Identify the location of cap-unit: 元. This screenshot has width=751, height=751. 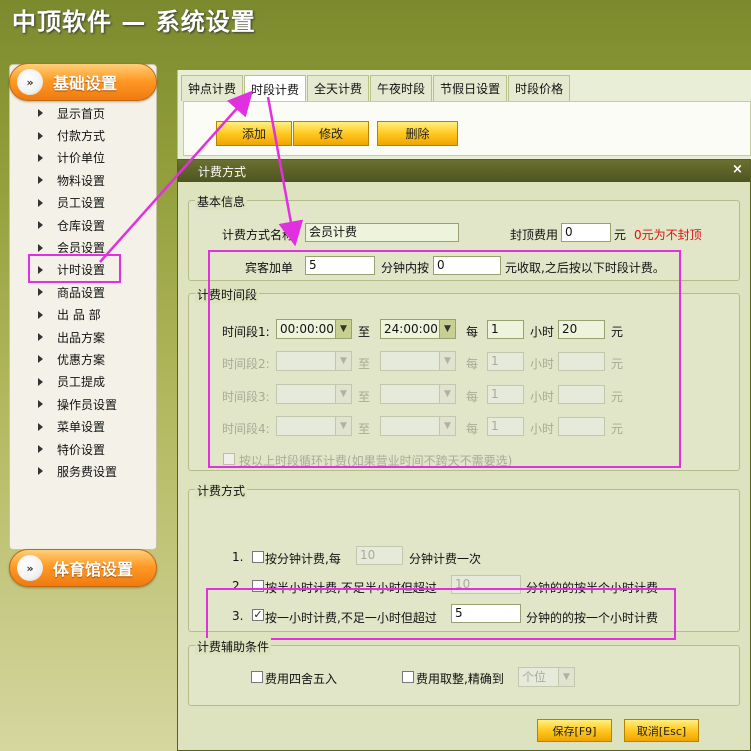
(620, 235).